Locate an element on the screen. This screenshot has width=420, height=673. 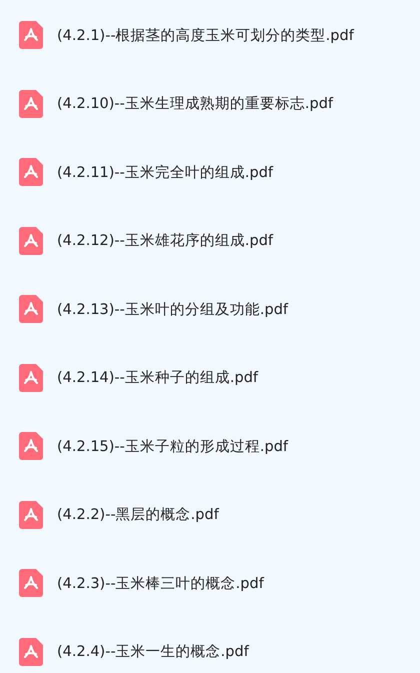
file-link: (4.2.10)--玉米生理成熟期的重要标志.pdf is located at coordinates (195, 104).